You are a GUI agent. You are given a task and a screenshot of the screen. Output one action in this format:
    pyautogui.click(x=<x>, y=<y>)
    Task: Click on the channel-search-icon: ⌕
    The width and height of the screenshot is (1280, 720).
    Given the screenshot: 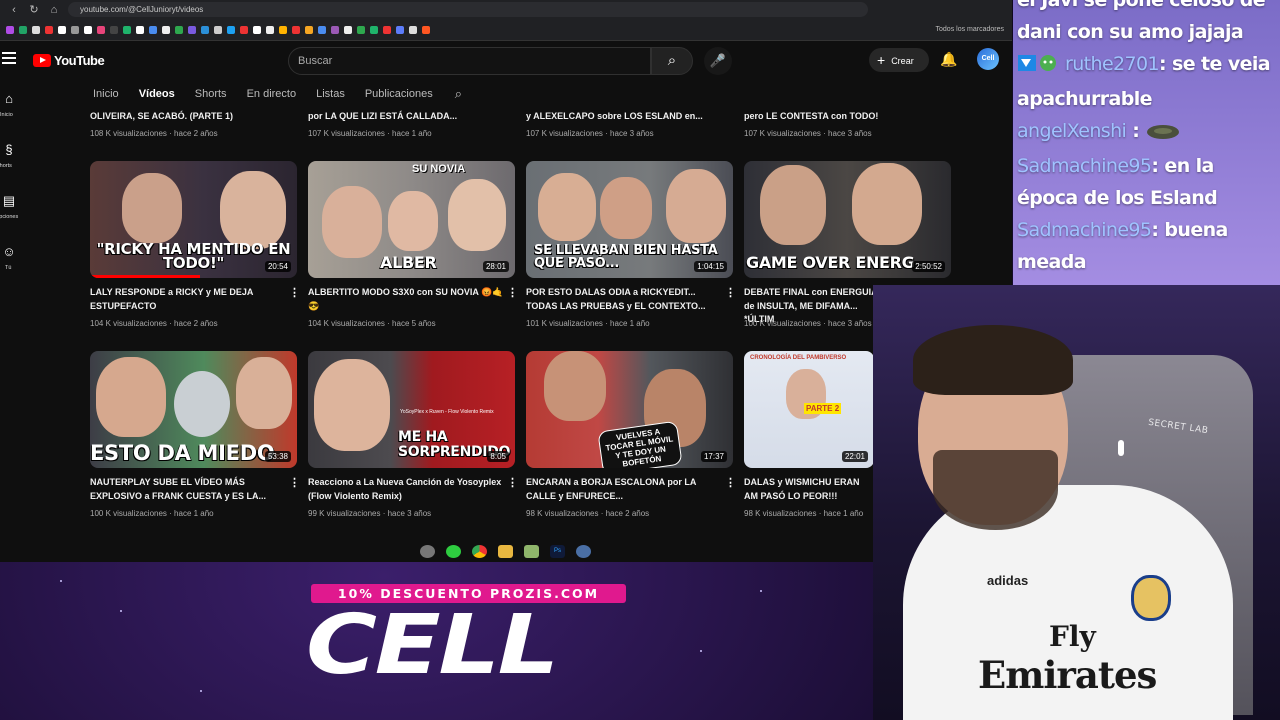 What is the action you would take?
    pyautogui.click(x=458, y=96)
    